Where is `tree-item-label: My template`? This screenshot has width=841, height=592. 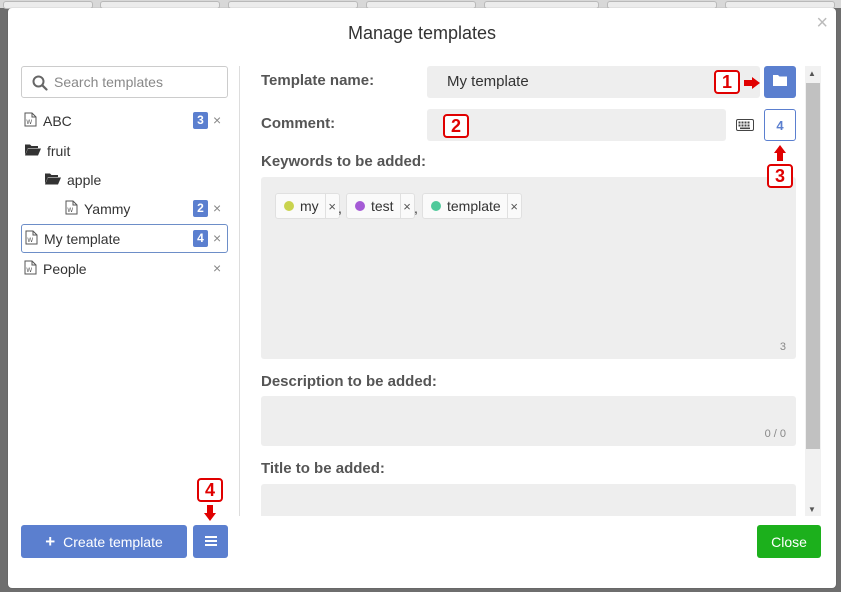 tree-item-label: My template is located at coordinates (82, 238).